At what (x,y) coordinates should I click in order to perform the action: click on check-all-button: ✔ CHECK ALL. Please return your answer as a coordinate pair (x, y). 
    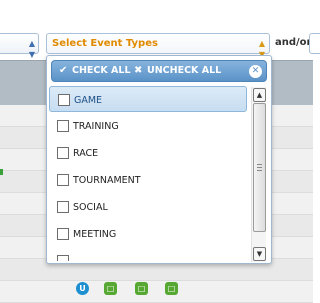
    Looking at the image, I should click on (95, 70).